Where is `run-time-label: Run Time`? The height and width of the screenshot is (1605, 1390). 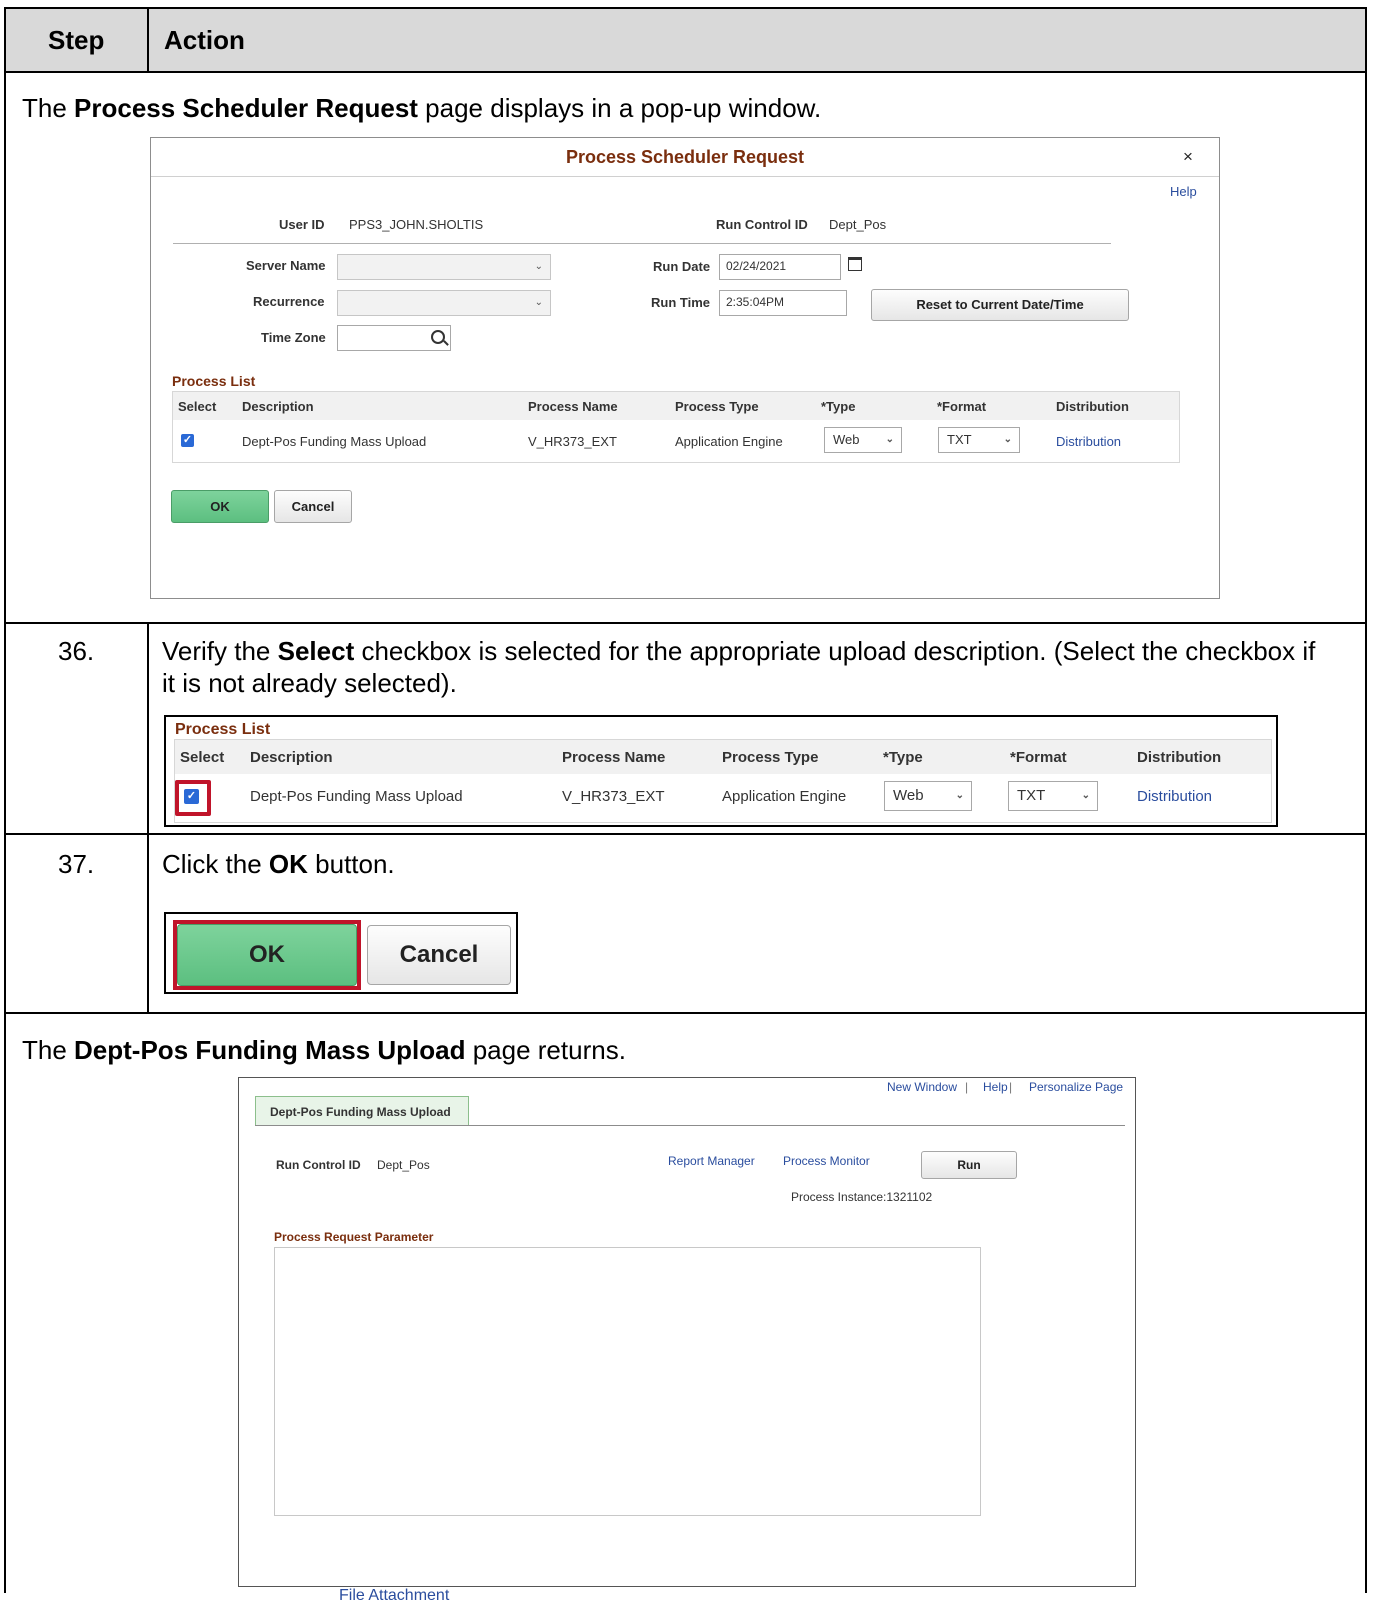
run-time-label: Run Time is located at coordinates (680, 302).